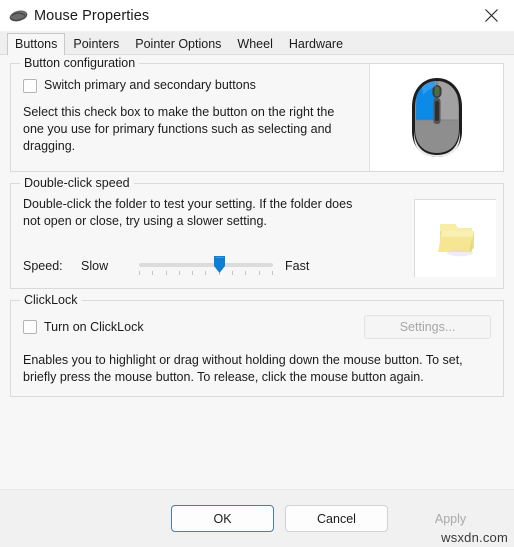 This screenshot has height=547, width=514. I want to click on folder-test-area, so click(455, 238).